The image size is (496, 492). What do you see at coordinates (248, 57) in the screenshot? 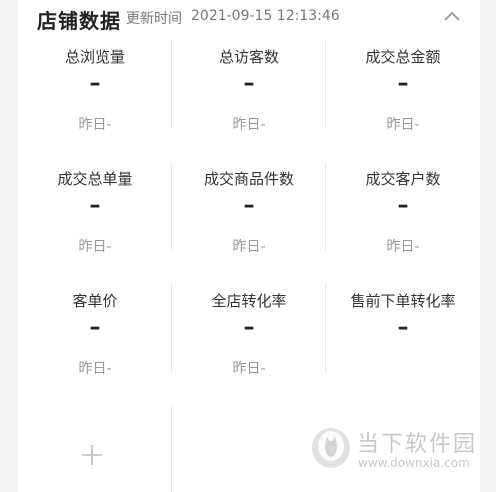
I see `metric-label: 总访客数` at bounding box center [248, 57].